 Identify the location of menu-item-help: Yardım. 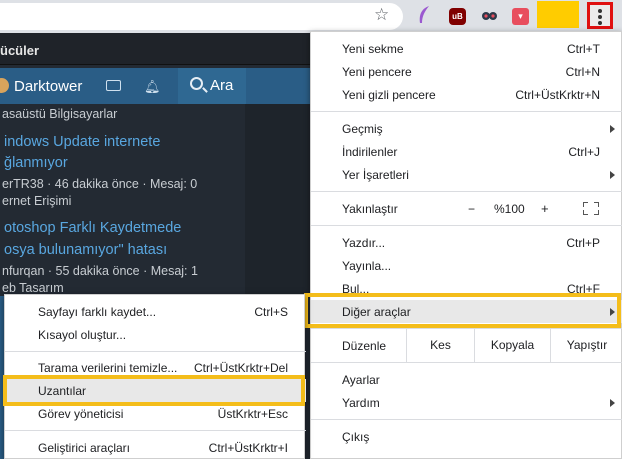
(466, 402).